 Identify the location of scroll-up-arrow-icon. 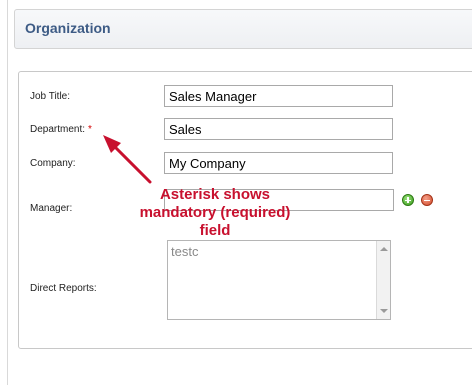
(384, 249).